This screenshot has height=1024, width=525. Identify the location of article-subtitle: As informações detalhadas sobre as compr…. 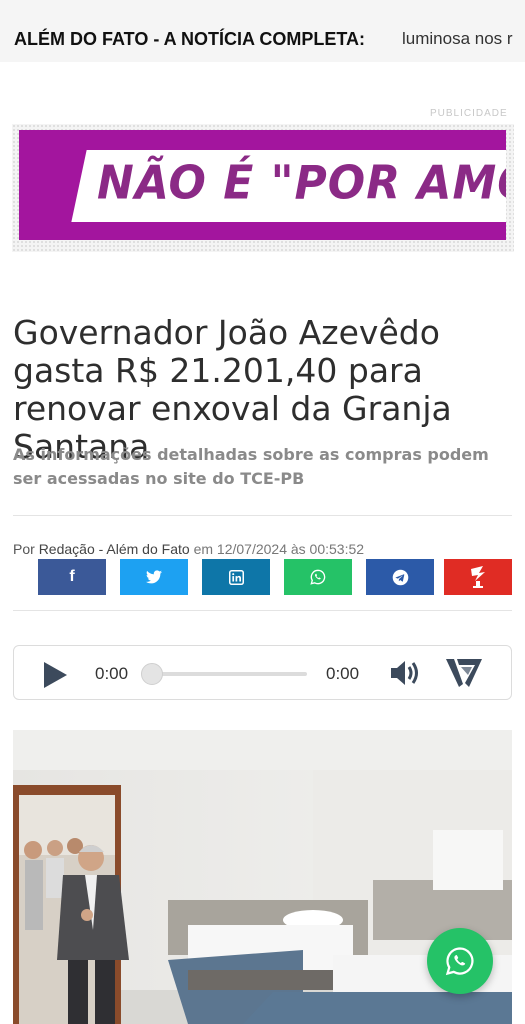
(251, 466).